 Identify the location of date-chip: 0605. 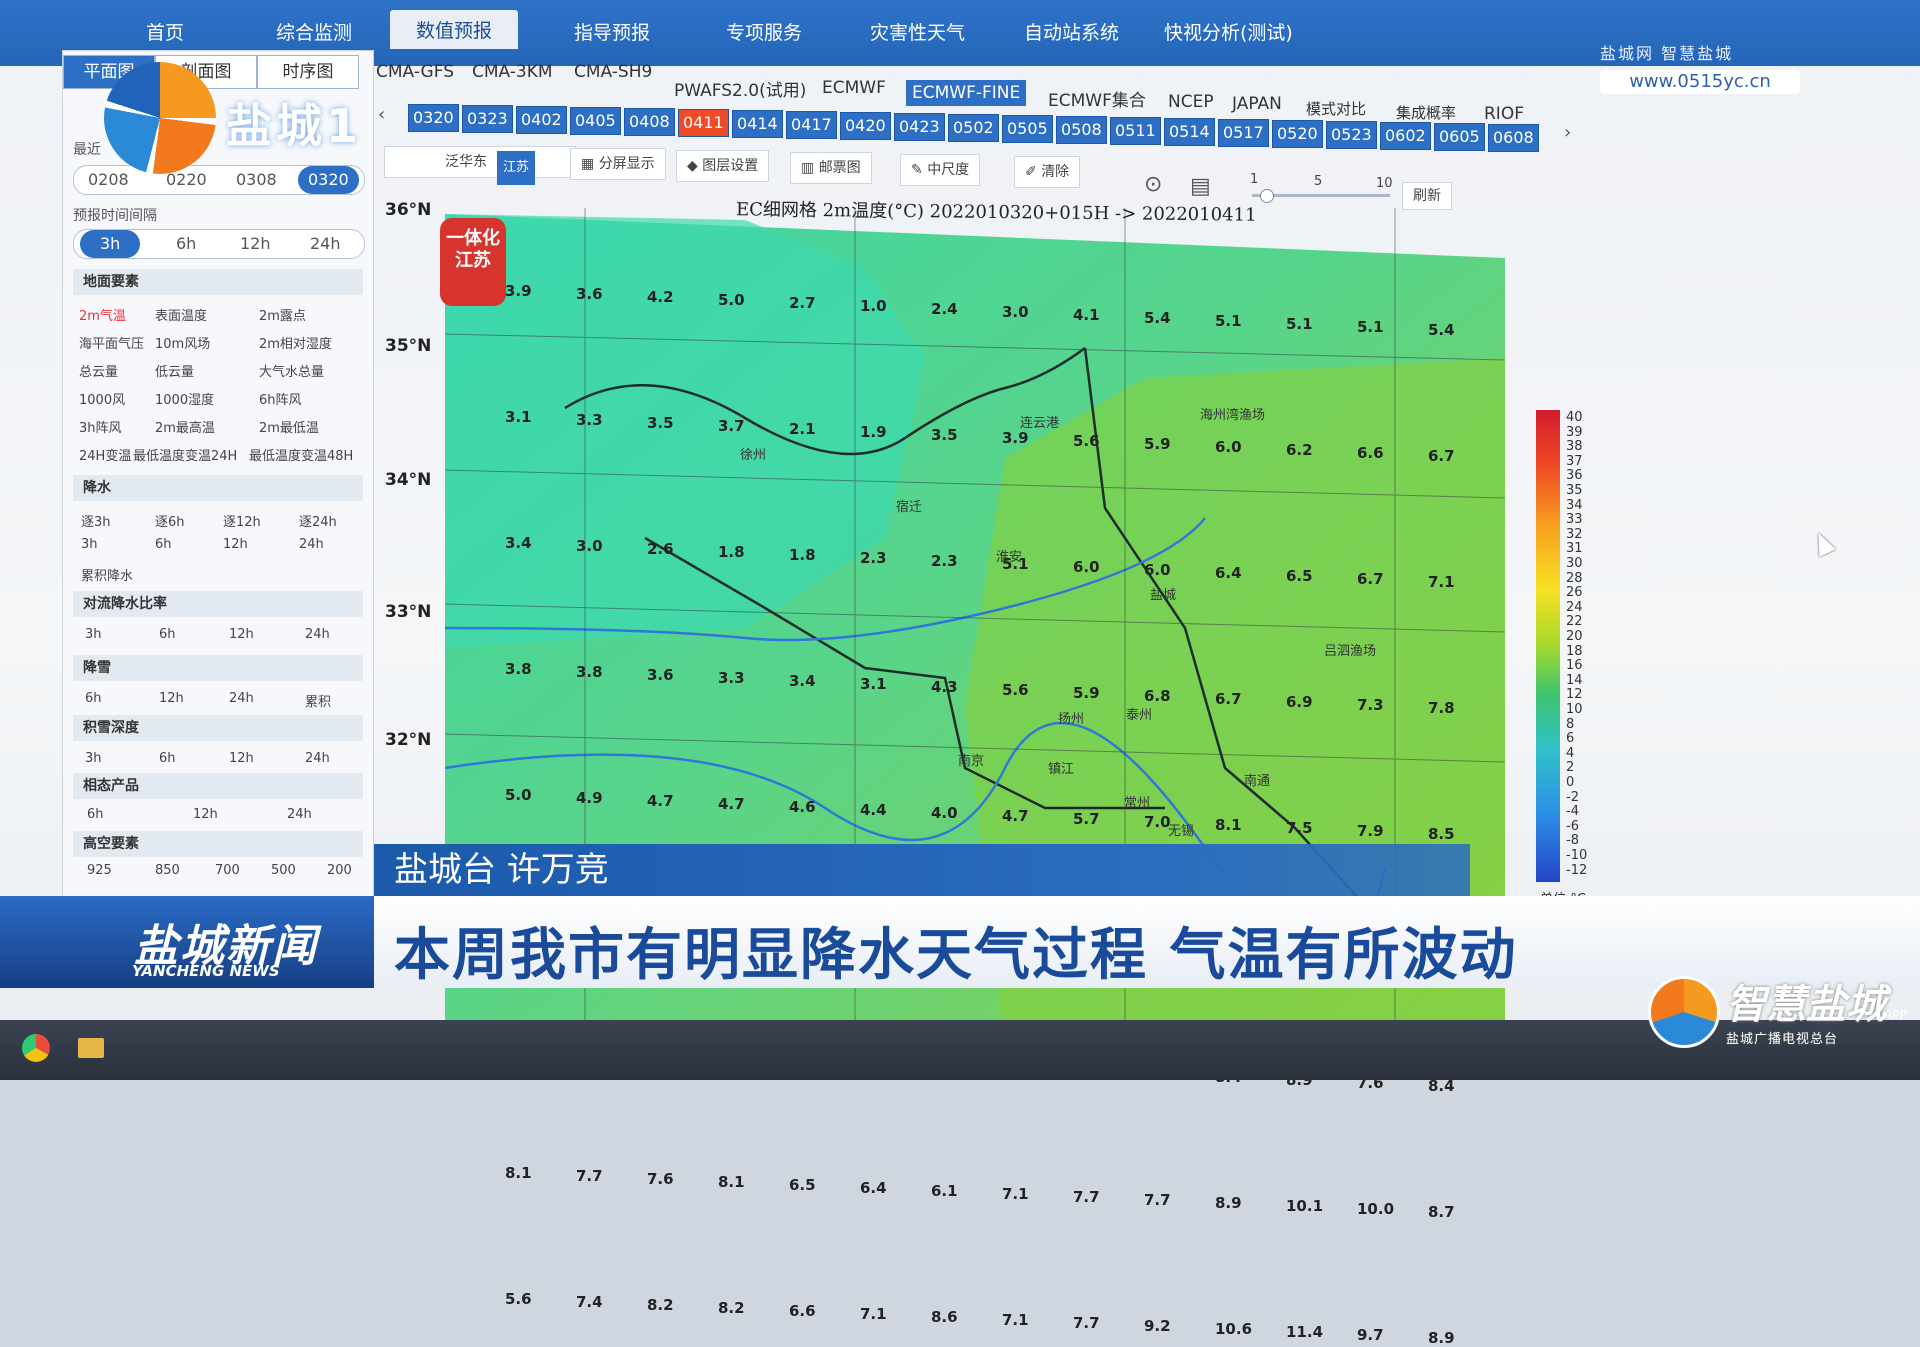
(1459, 137).